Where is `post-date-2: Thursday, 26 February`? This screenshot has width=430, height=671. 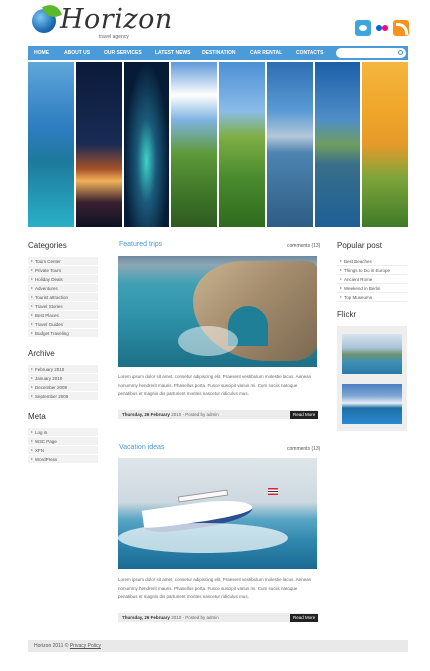
post-date-2: Thursday, 26 February is located at coordinates (146, 617).